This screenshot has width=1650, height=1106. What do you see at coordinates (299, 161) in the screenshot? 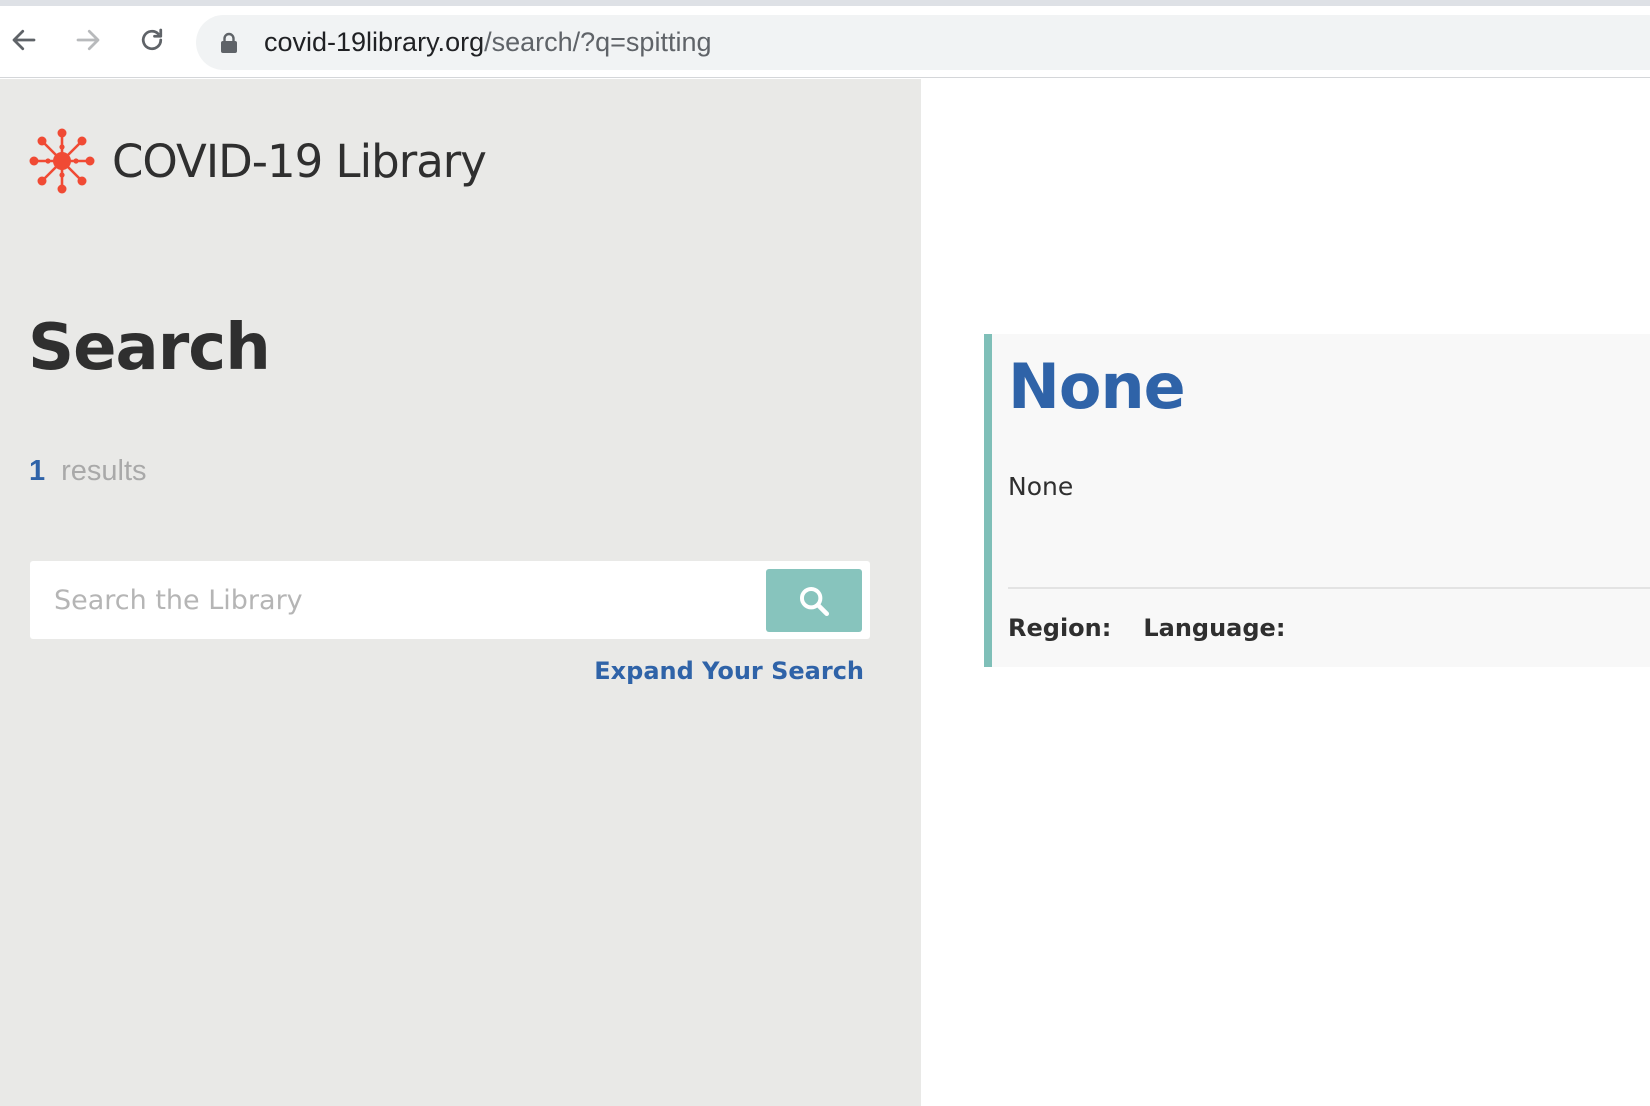
I see `site-name: COVID-19 Library` at bounding box center [299, 161].